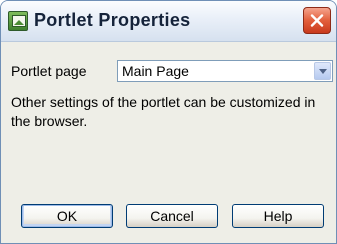  Describe the element at coordinates (225, 71) in the screenshot. I see `portlet-page-select: Main Page` at that location.